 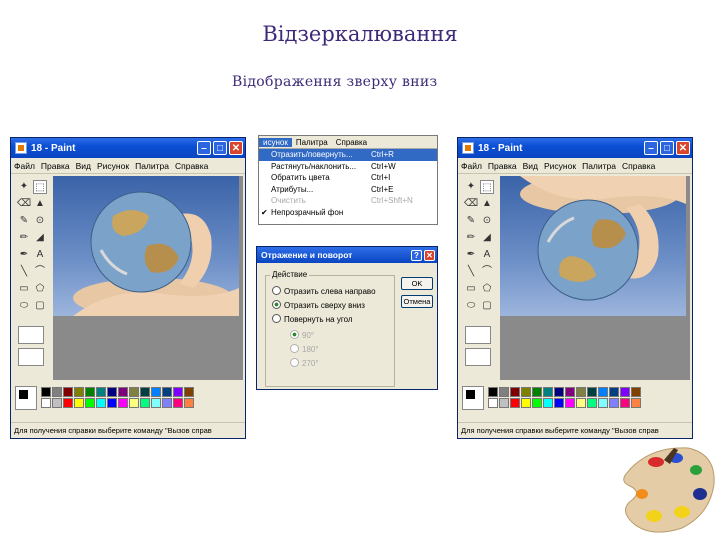 I want to click on maximize-button: □, so click(x=220, y=148).